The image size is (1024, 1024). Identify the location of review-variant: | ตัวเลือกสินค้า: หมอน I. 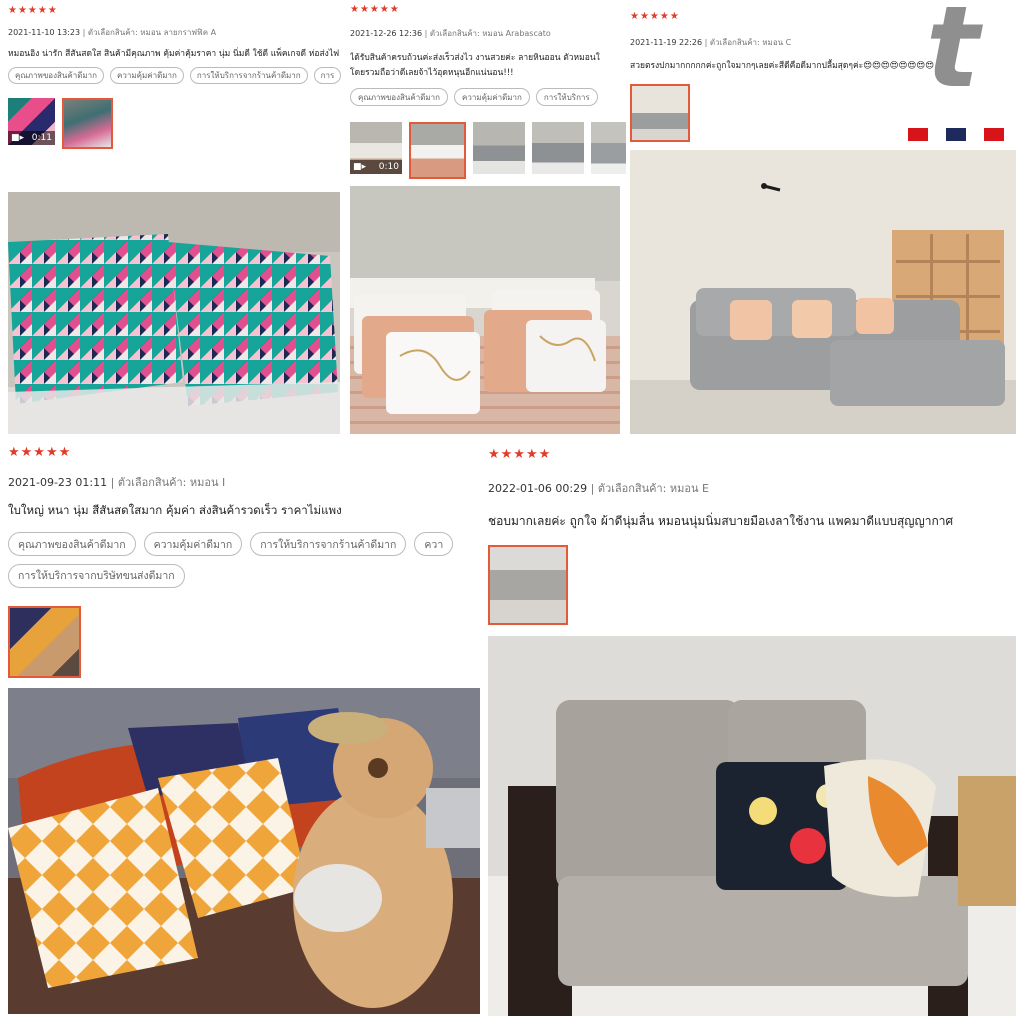
(168, 482).